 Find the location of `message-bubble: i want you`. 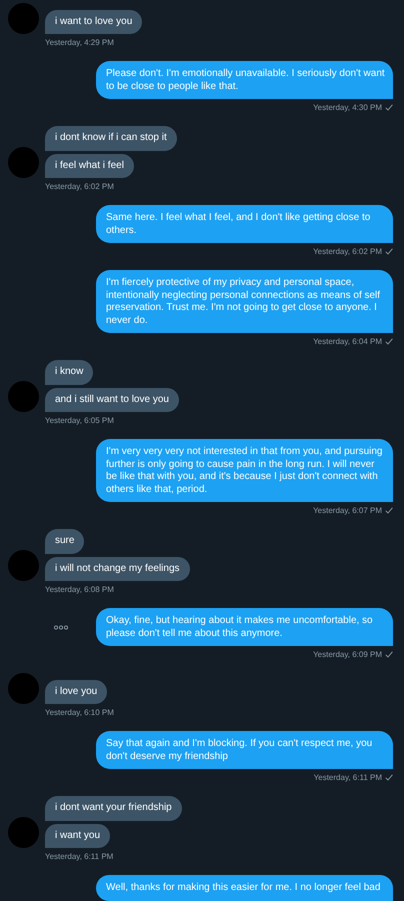

message-bubble: i want you is located at coordinates (77, 836).